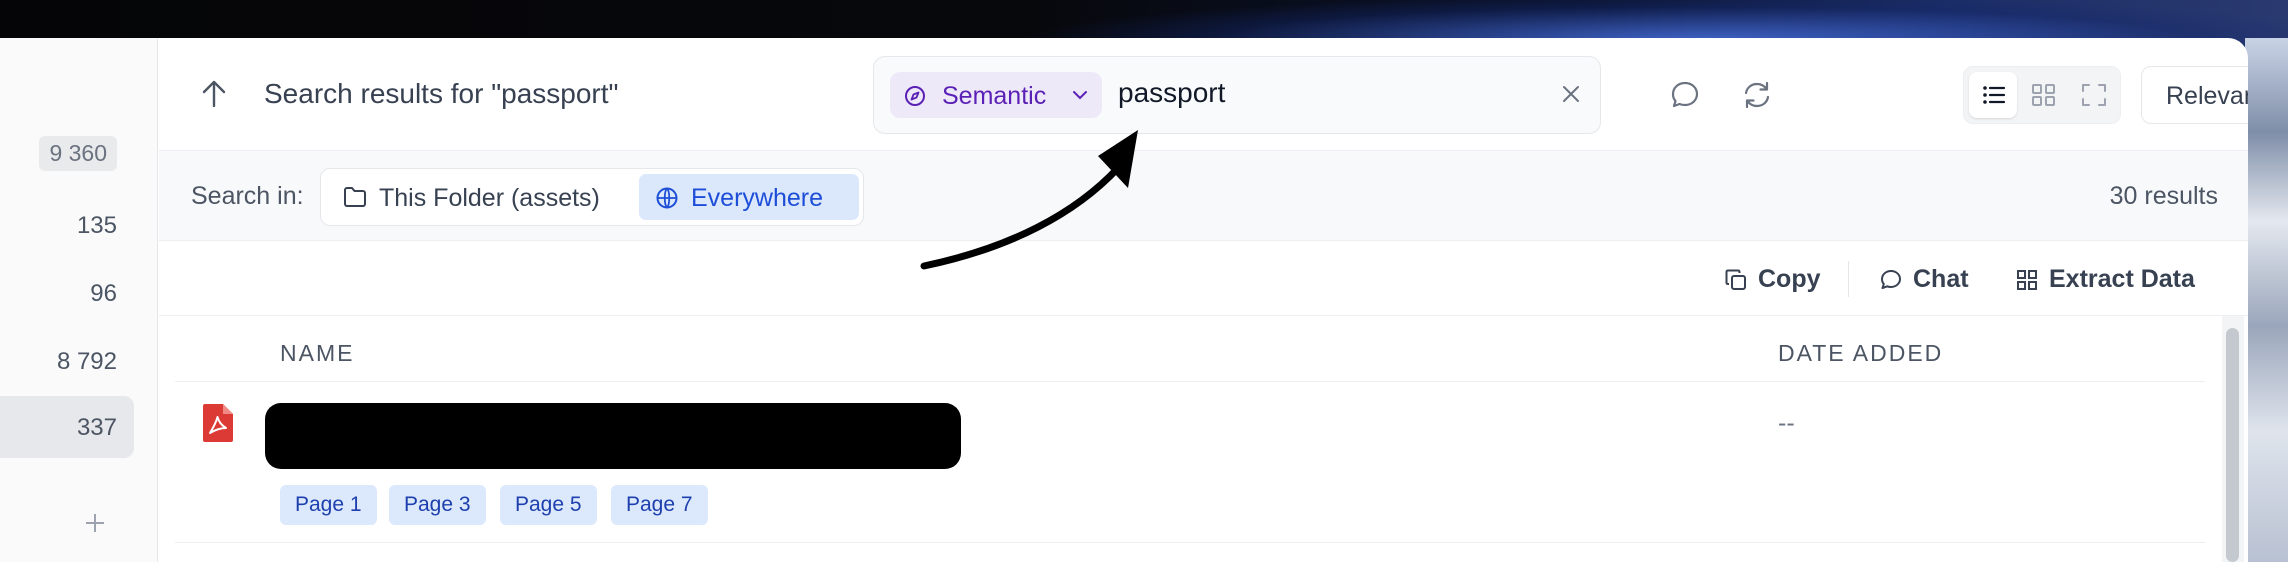 Image resolution: width=2288 pixels, height=562 pixels. I want to click on globe-icon, so click(667, 198).